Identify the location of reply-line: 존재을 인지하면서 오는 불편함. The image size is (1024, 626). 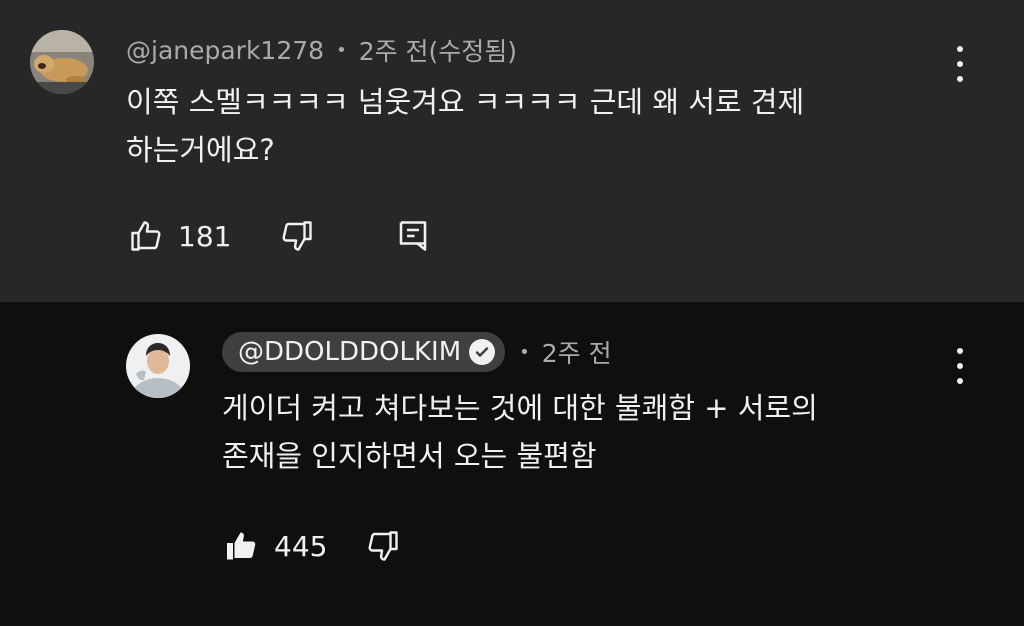
(409, 456).